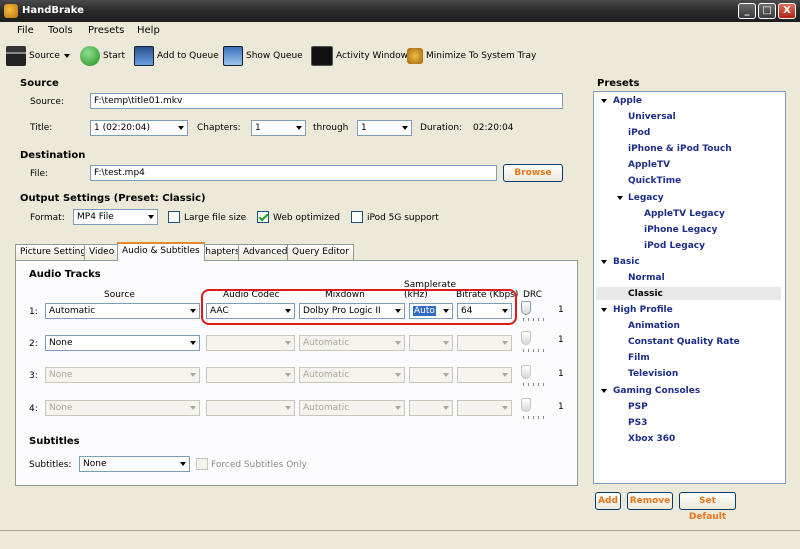  I want to click on track-number: 1:, so click(33, 312).